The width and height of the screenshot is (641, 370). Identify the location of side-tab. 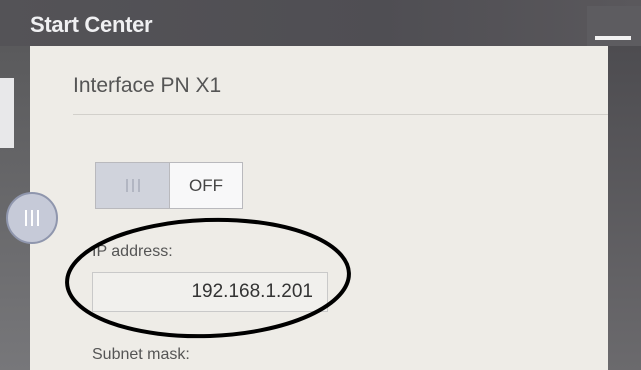
(7, 113).